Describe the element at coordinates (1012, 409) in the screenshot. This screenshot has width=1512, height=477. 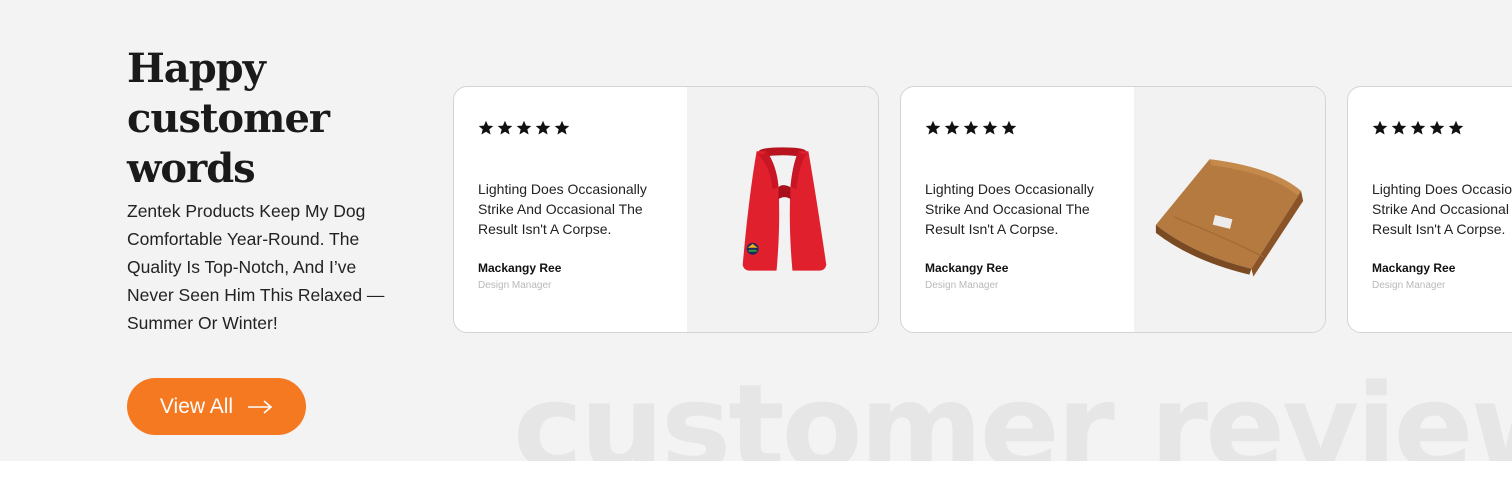
I see `watermark-text: customer review` at that location.